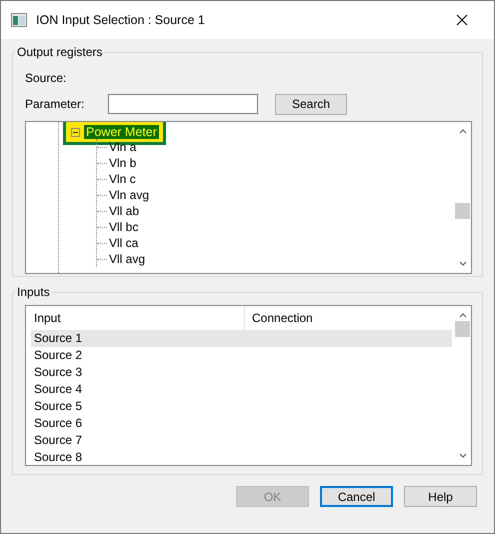 This screenshot has width=495, height=534. I want to click on group-label: Inputs, so click(33, 292).